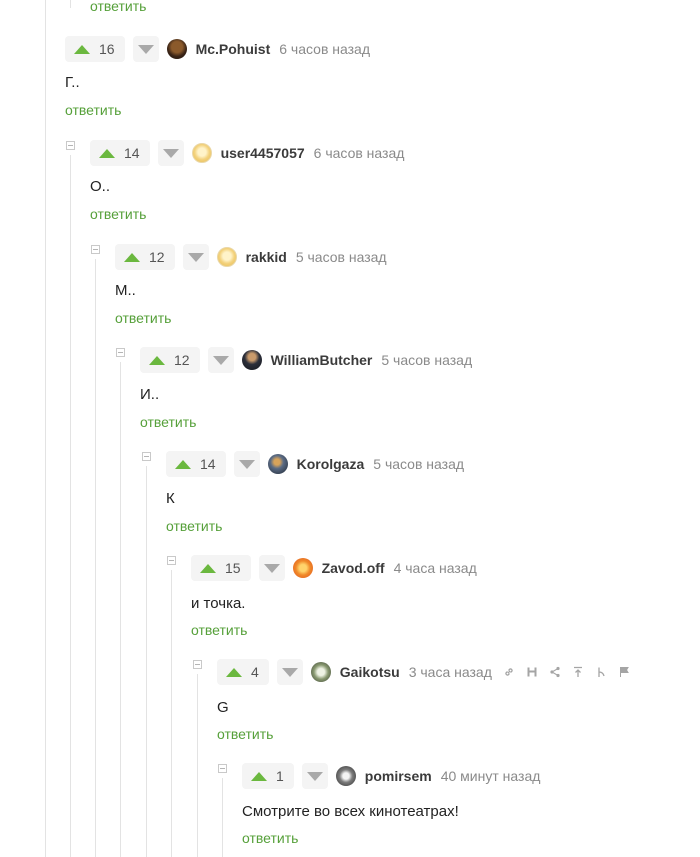 The height and width of the screenshot is (857, 700). I want to click on comment: 4 Gaikotsu 3 часа назад, so click(424, 672).